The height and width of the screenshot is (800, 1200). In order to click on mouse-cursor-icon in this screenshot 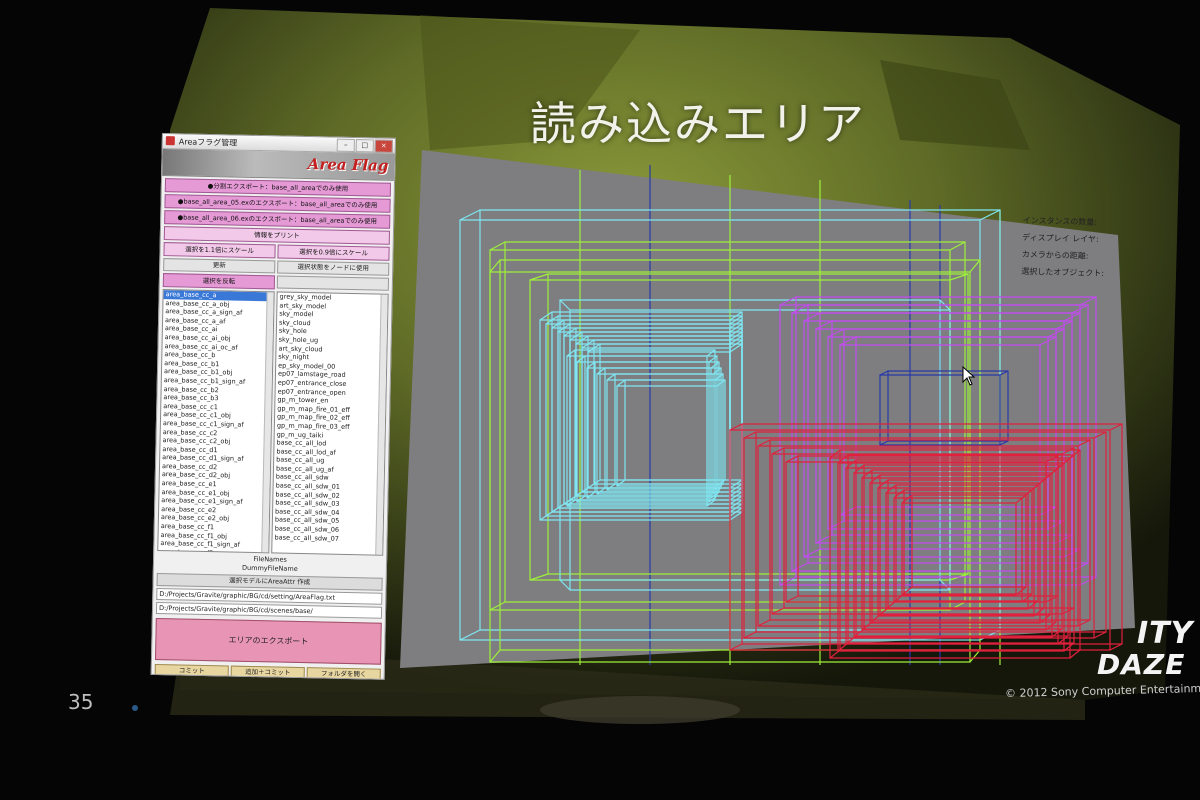, I will do `click(969, 376)`.